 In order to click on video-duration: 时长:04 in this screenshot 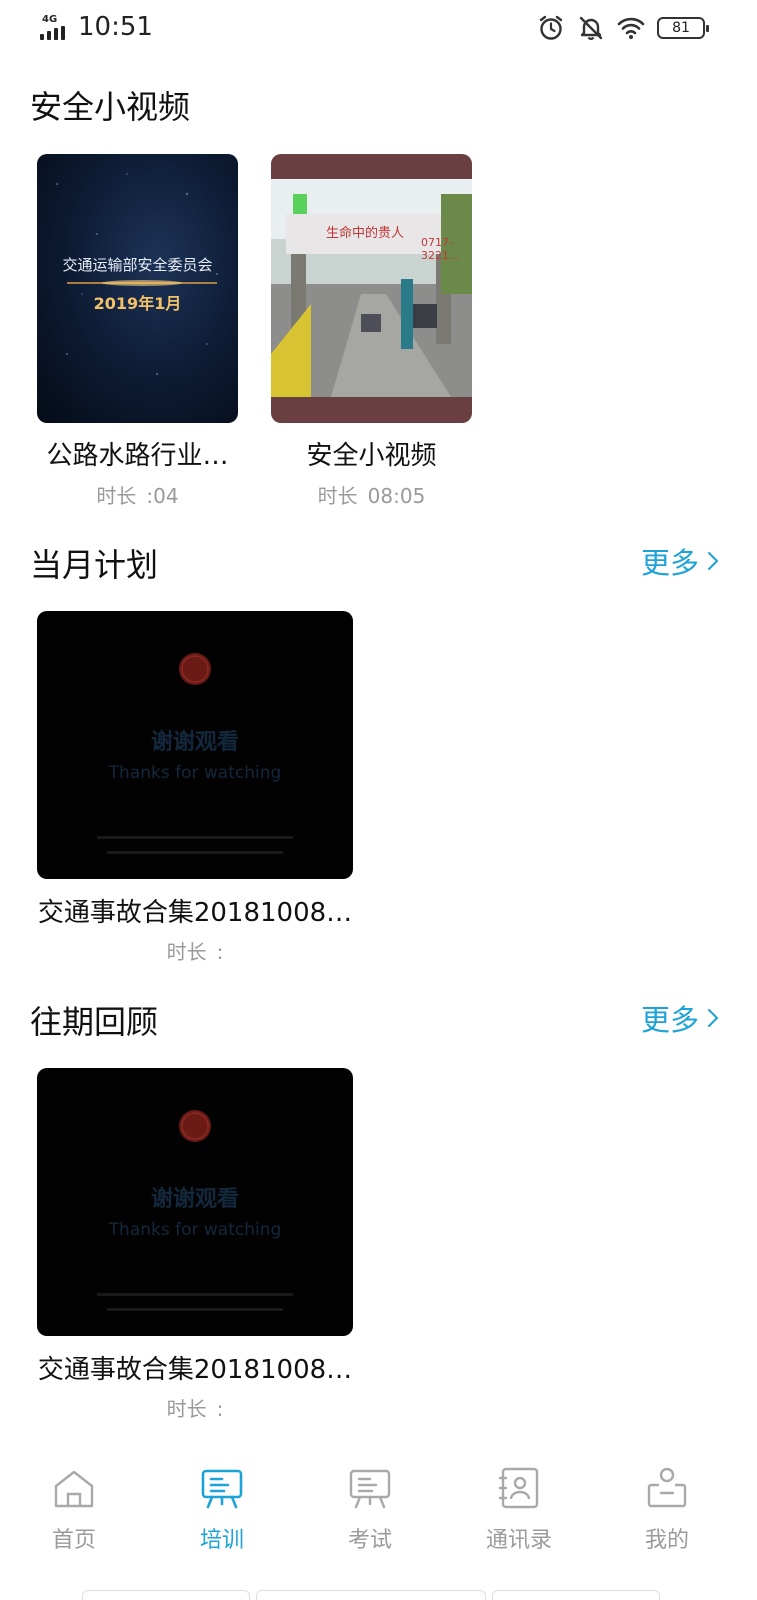, I will do `click(137, 496)`.